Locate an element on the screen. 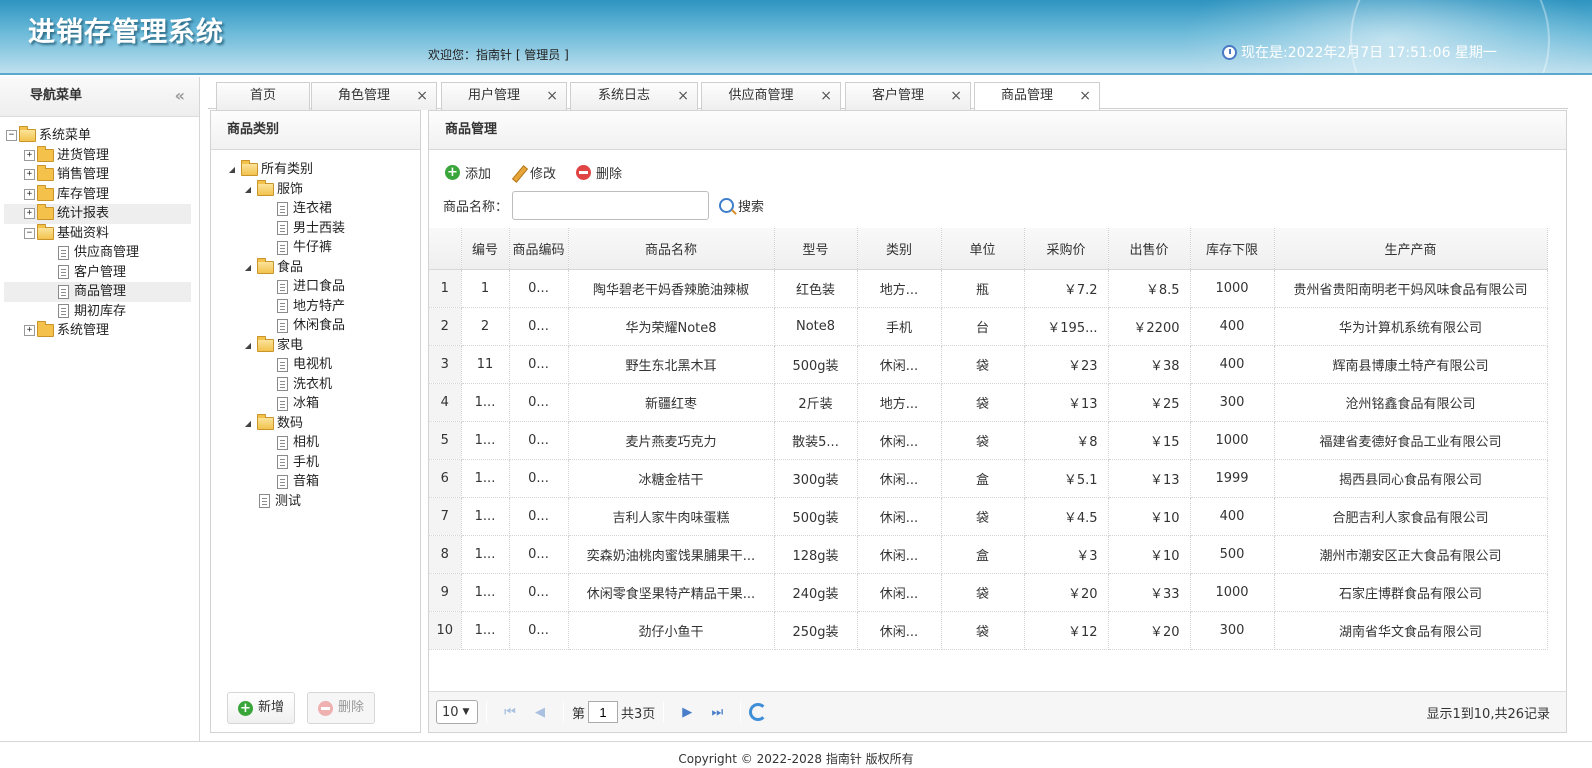 The width and height of the screenshot is (1592, 768). search-button: 搜索 is located at coordinates (741, 205).